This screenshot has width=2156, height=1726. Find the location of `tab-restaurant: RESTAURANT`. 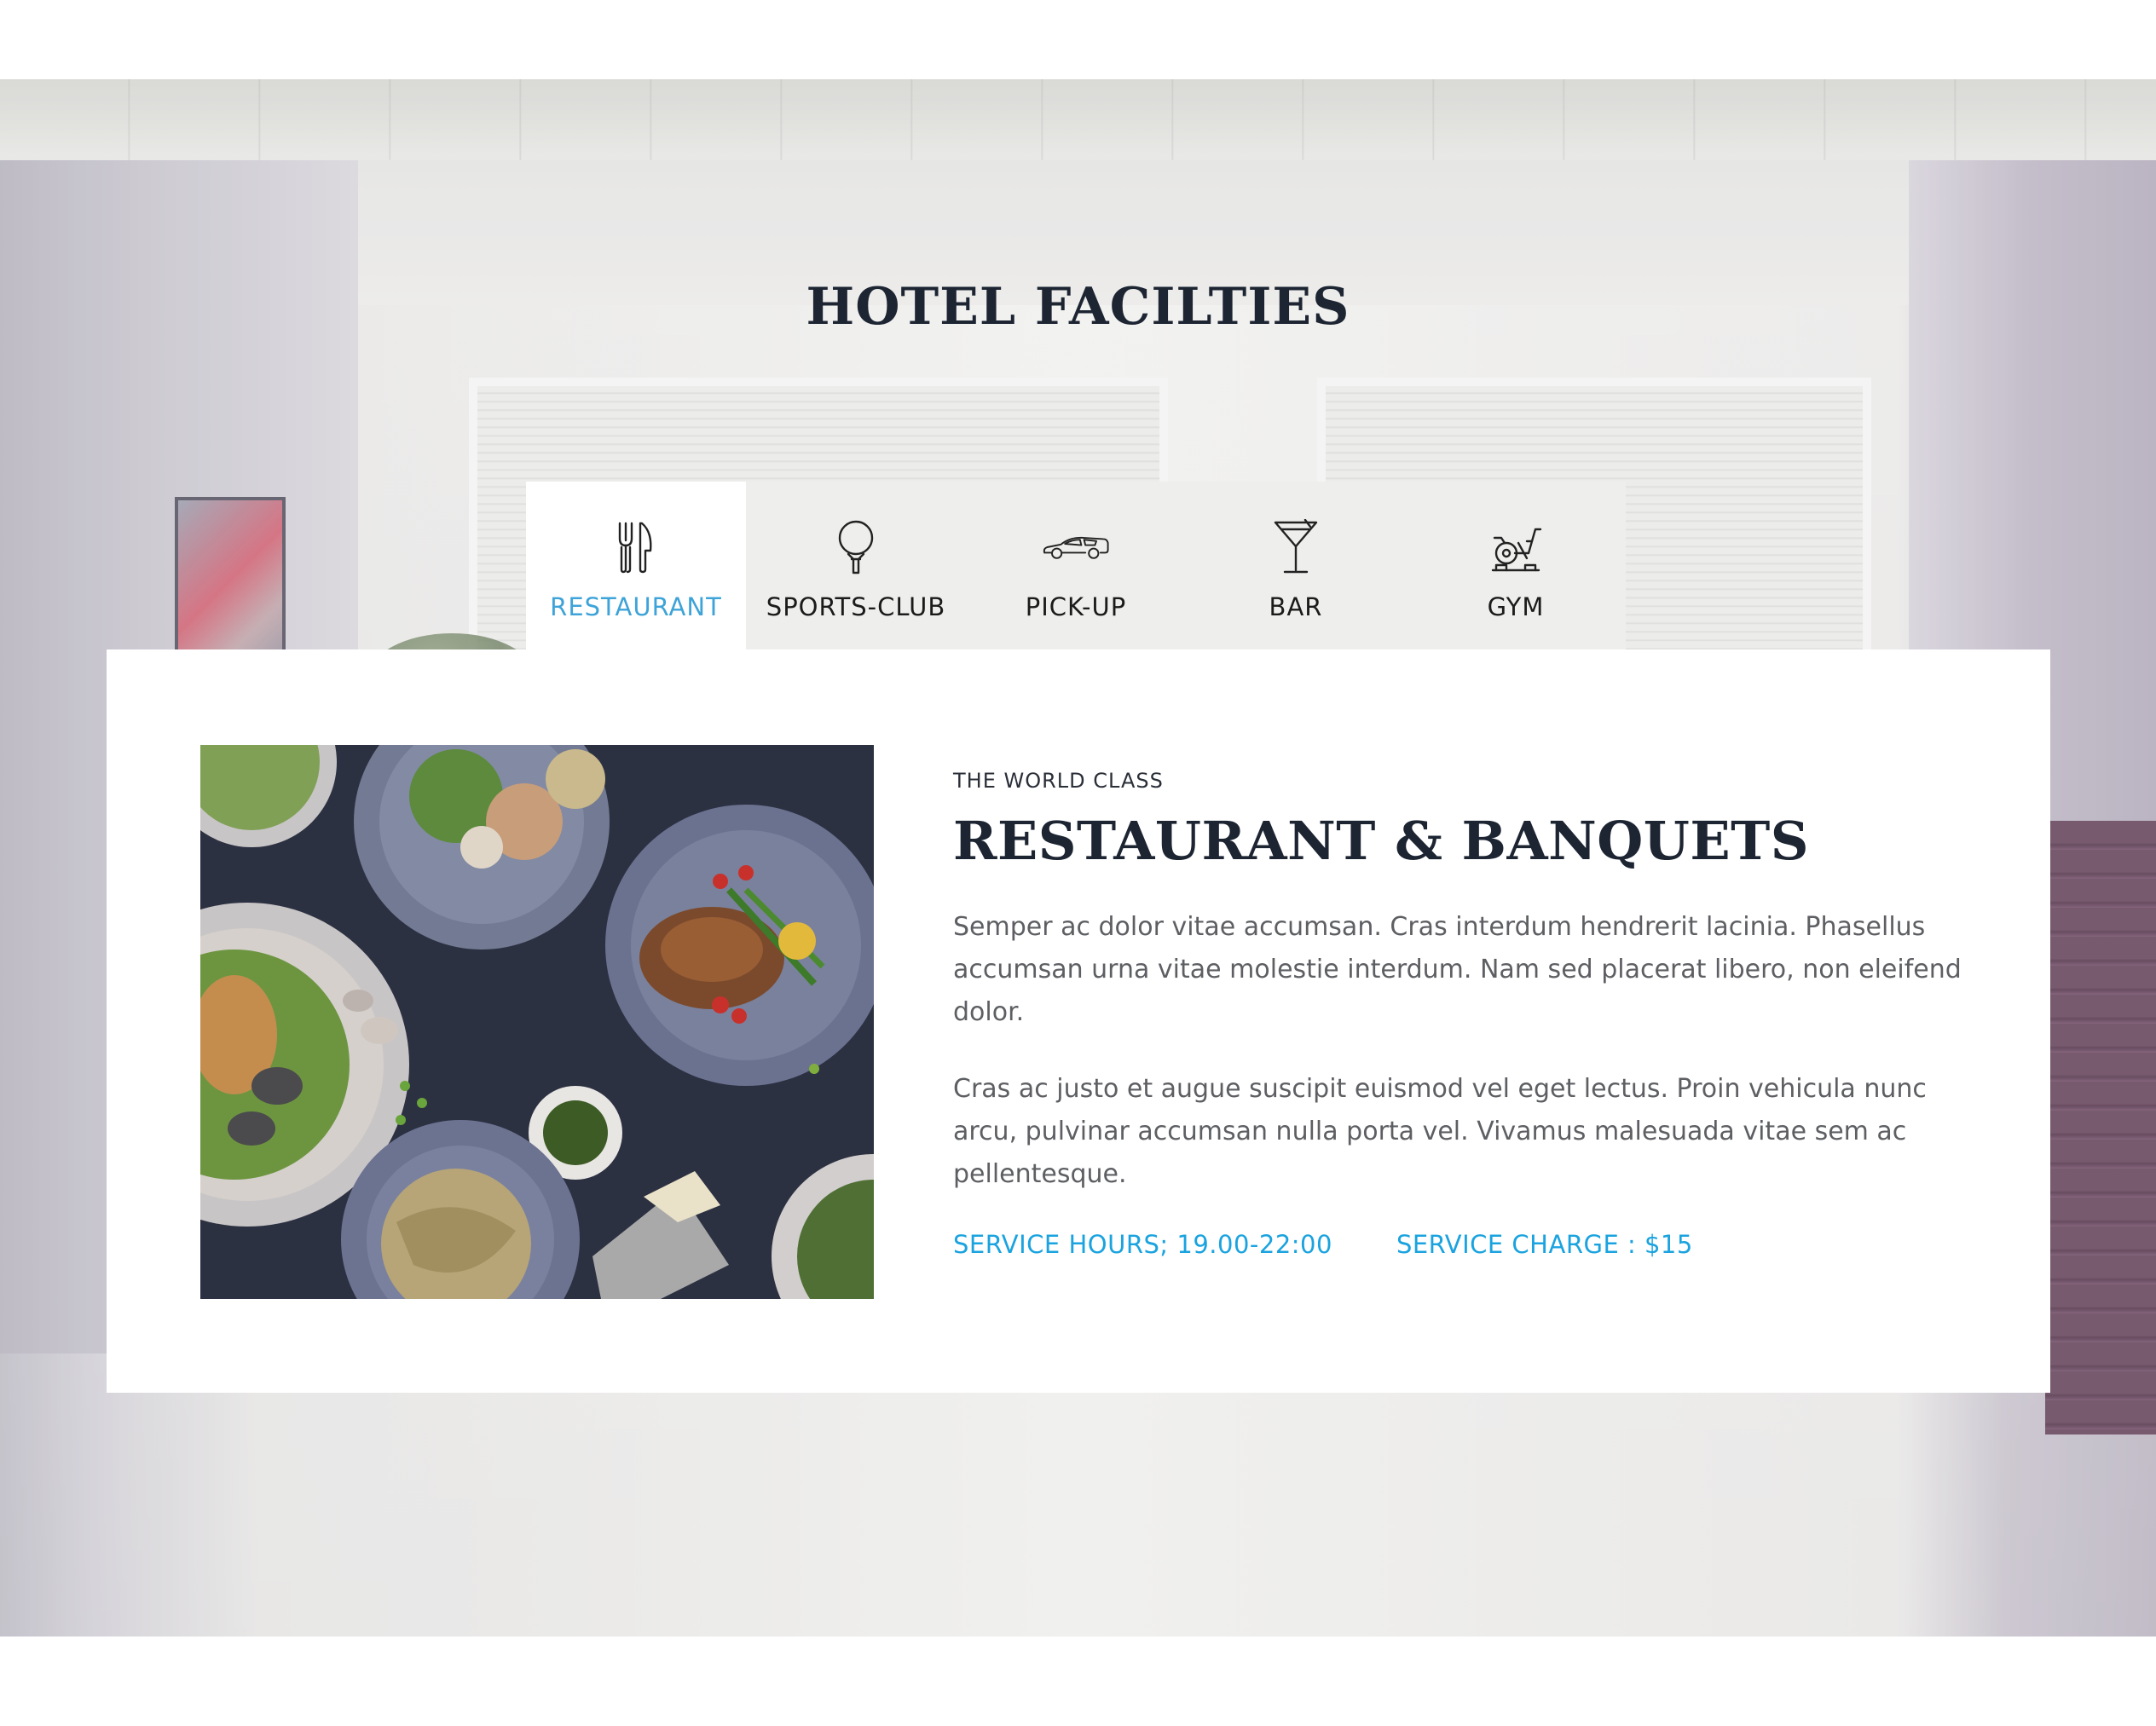

tab-restaurant: RESTAURANT is located at coordinates (636, 565).